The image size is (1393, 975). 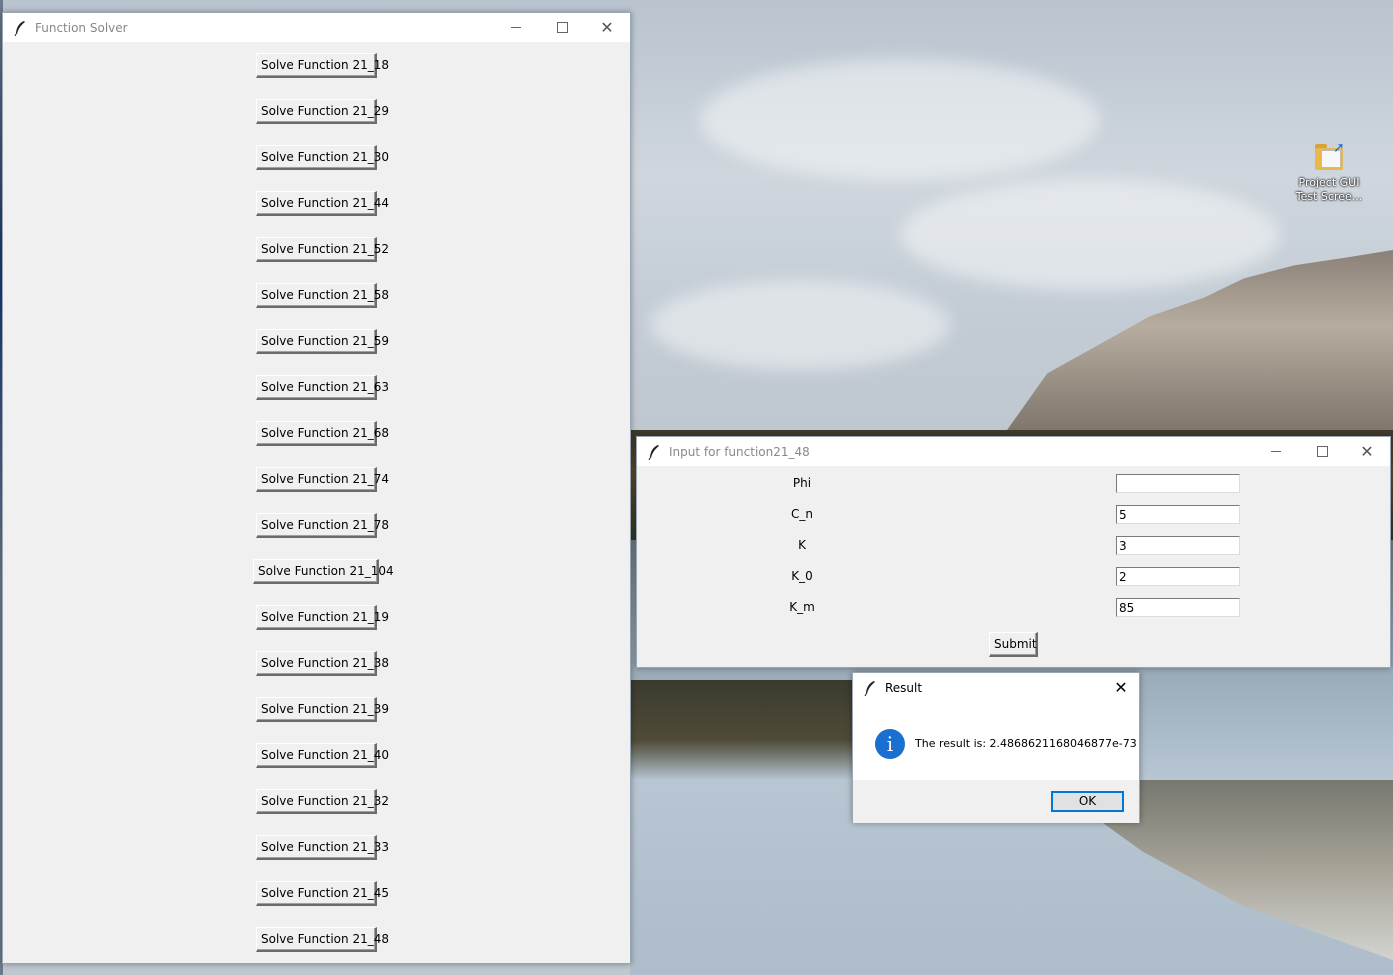 I want to click on solve-function-button: Solve Function 21_52, so click(x=322, y=249).